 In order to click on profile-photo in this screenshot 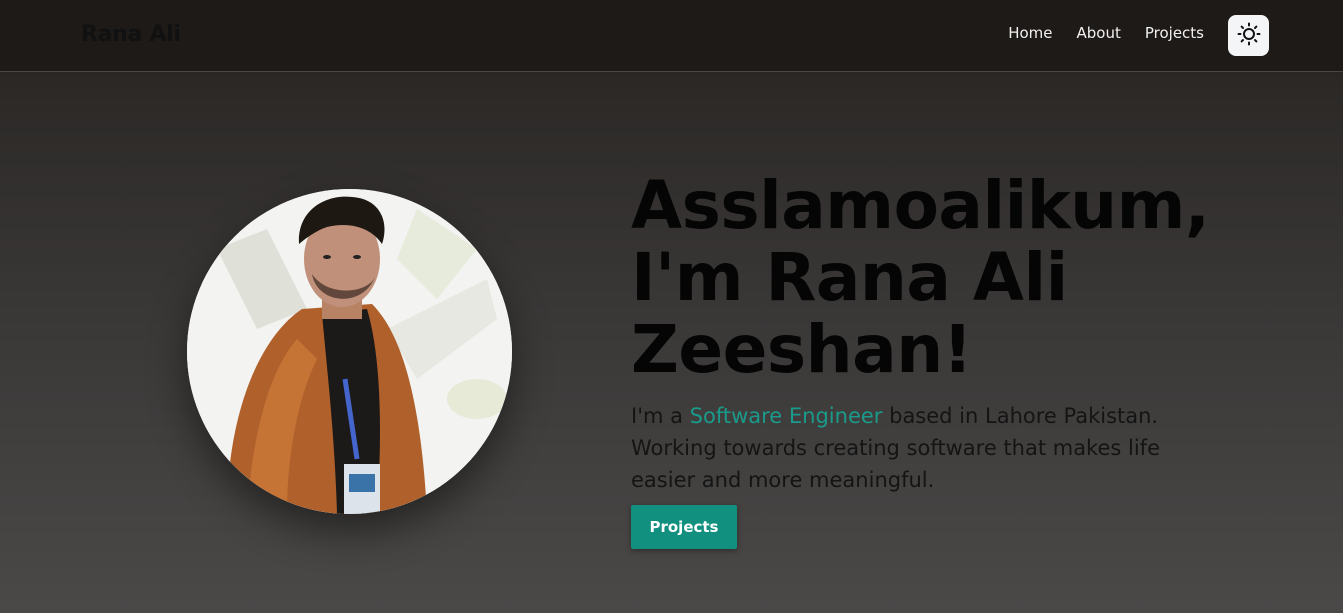, I will do `click(349, 351)`.